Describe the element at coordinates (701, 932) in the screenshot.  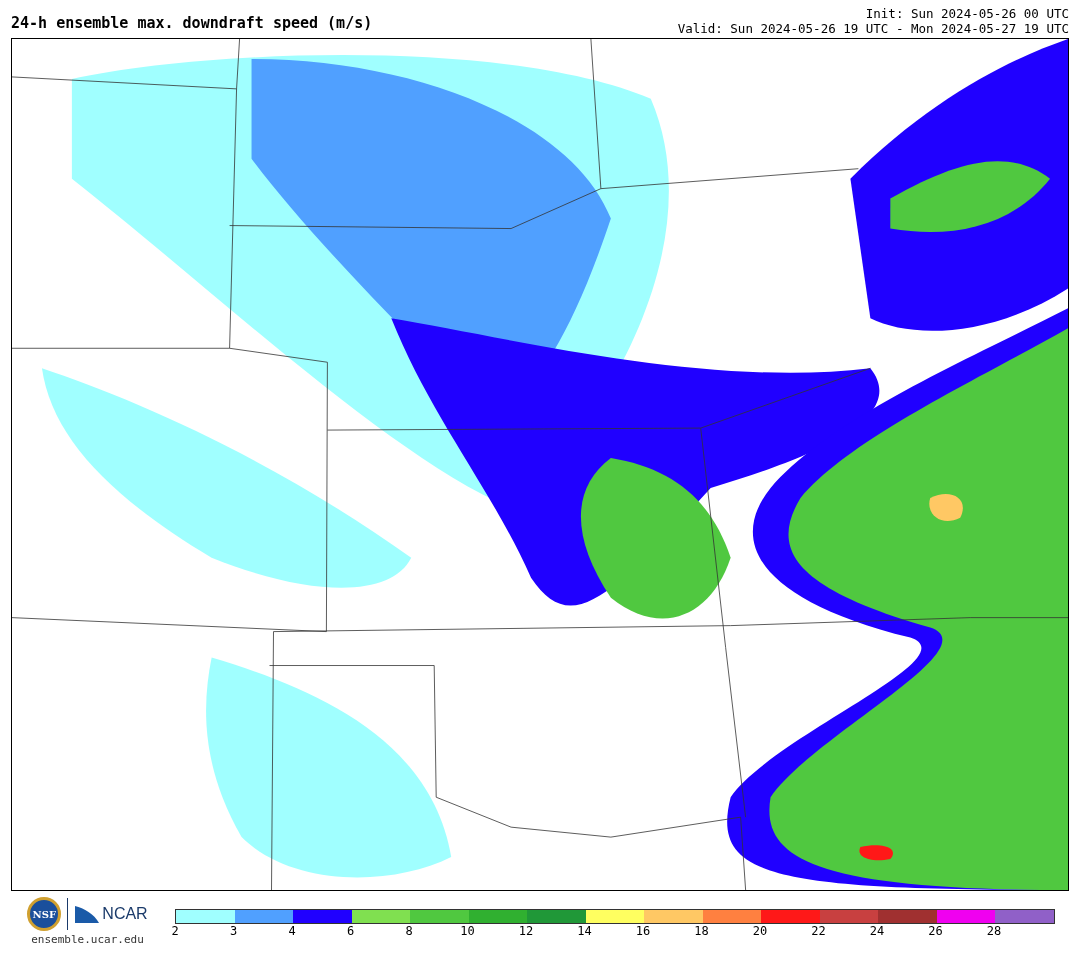
I see `scale-label: 18` at that location.